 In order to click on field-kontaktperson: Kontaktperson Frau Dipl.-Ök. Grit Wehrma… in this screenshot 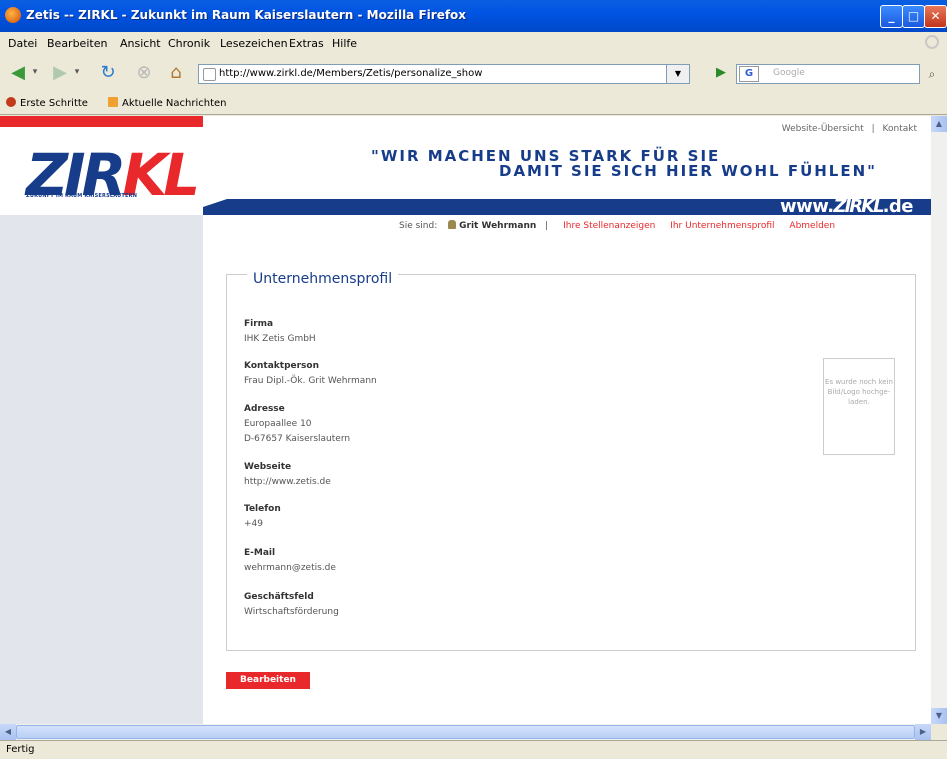, I will do `click(310, 373)`.